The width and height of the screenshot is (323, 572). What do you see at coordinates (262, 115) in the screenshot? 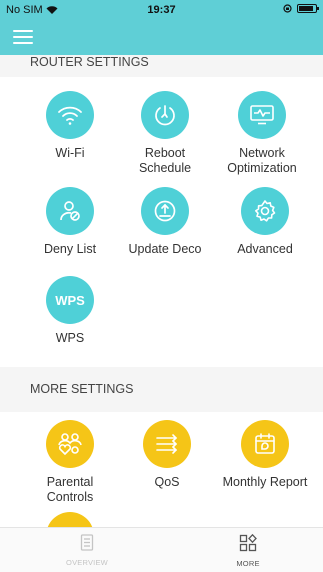
I see `monitor-pulse-icon` at bounding box center [262, 115].